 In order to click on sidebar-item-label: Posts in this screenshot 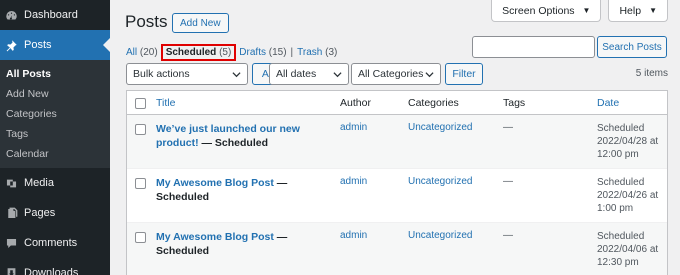, I will do `click(38, 45)`.